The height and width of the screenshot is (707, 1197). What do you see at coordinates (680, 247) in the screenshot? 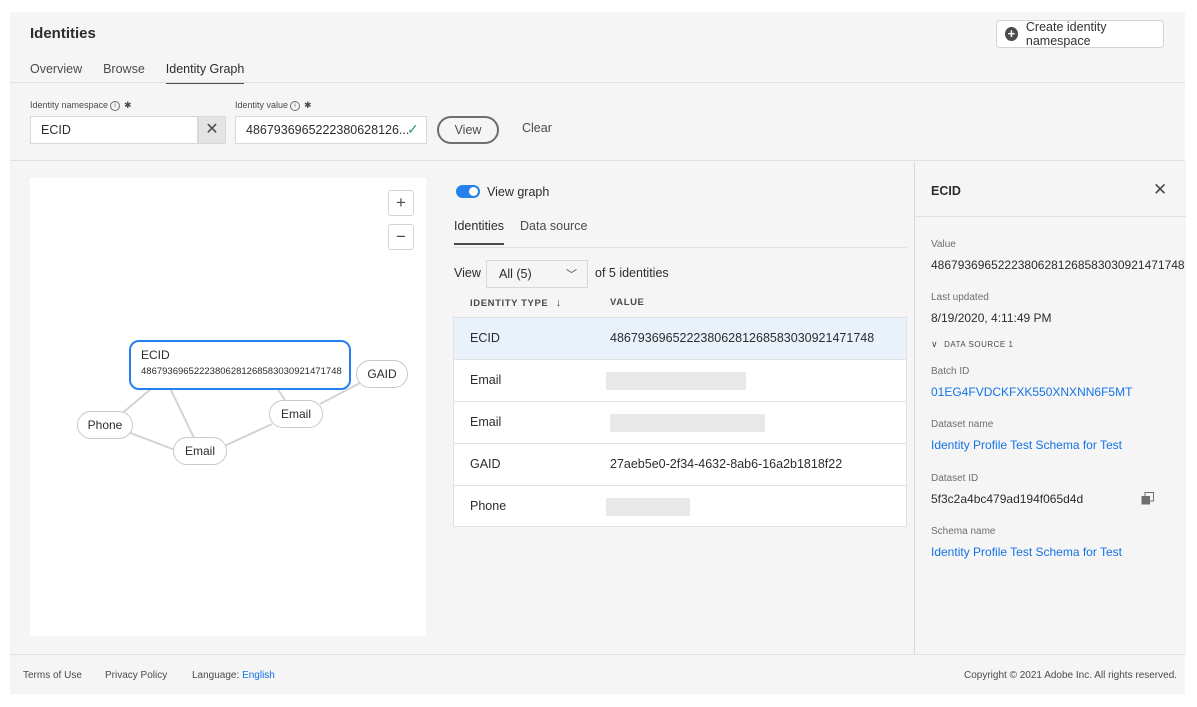
I see `subtabs-divider` at bounding box center [680, 247].